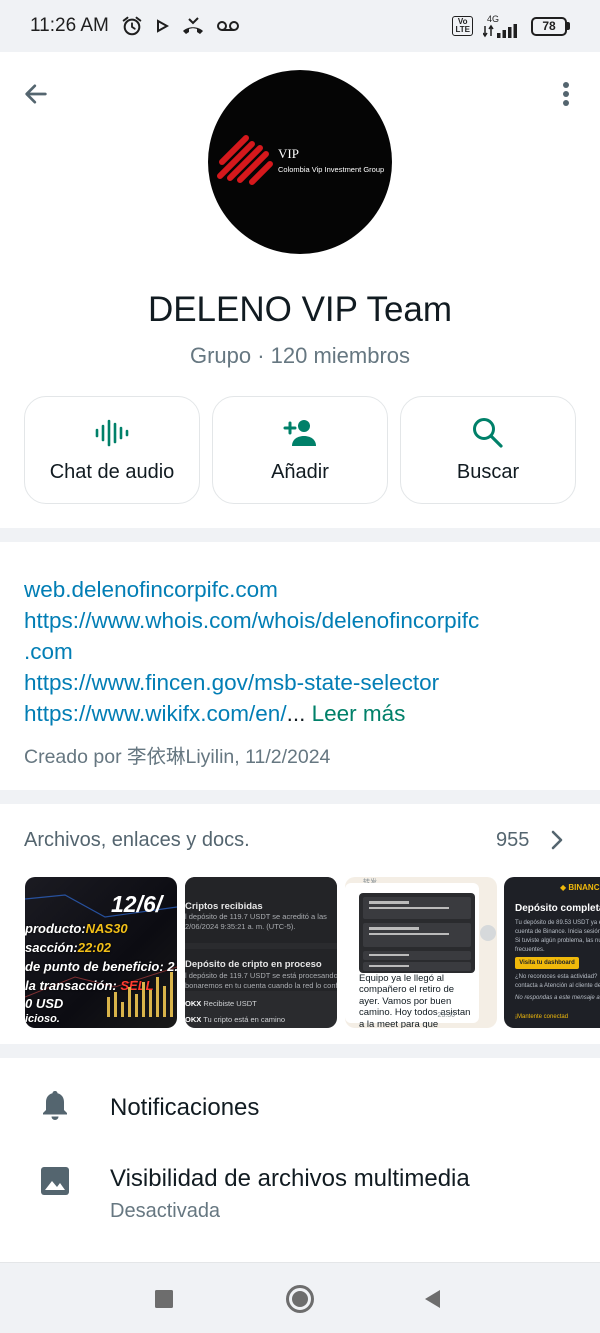 This screenshot has height=1333, width=600. I want to click on add-person-icon, so click(300, 433).